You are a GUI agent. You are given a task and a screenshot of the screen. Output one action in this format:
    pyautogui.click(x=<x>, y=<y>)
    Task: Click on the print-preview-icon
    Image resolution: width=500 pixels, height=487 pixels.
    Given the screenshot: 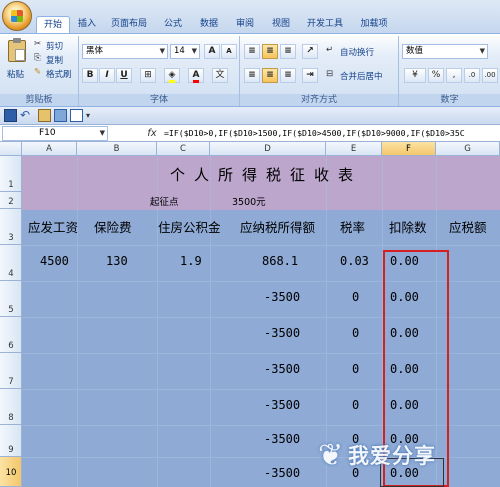 What is the action you would take?
    pyautogui.click(x=60, y=115)
    